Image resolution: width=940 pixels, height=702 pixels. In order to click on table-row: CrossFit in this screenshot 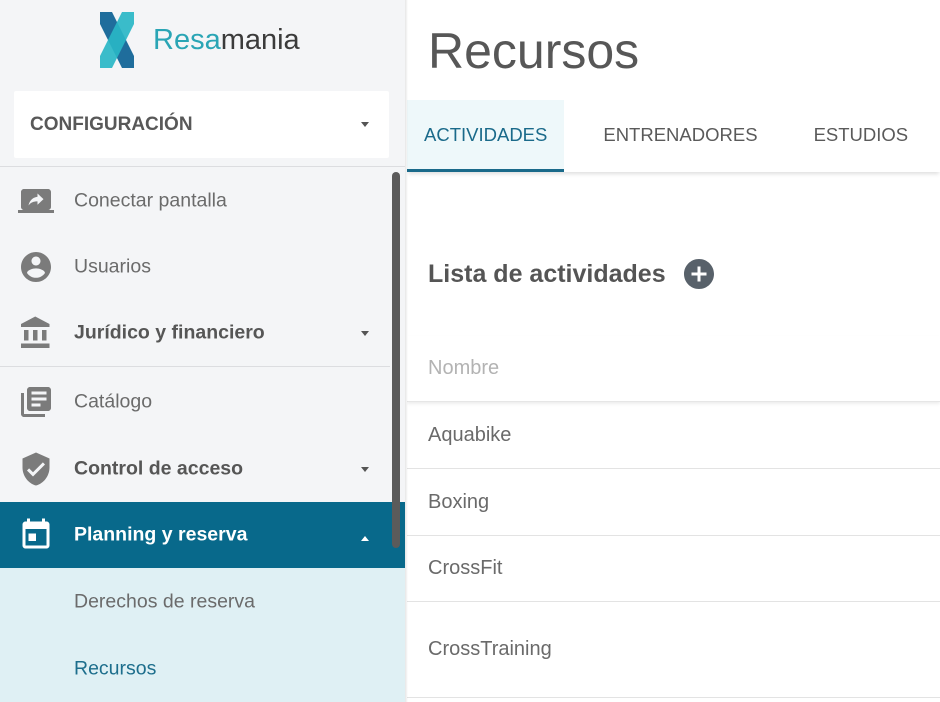, I will do `click(673, 569)`.